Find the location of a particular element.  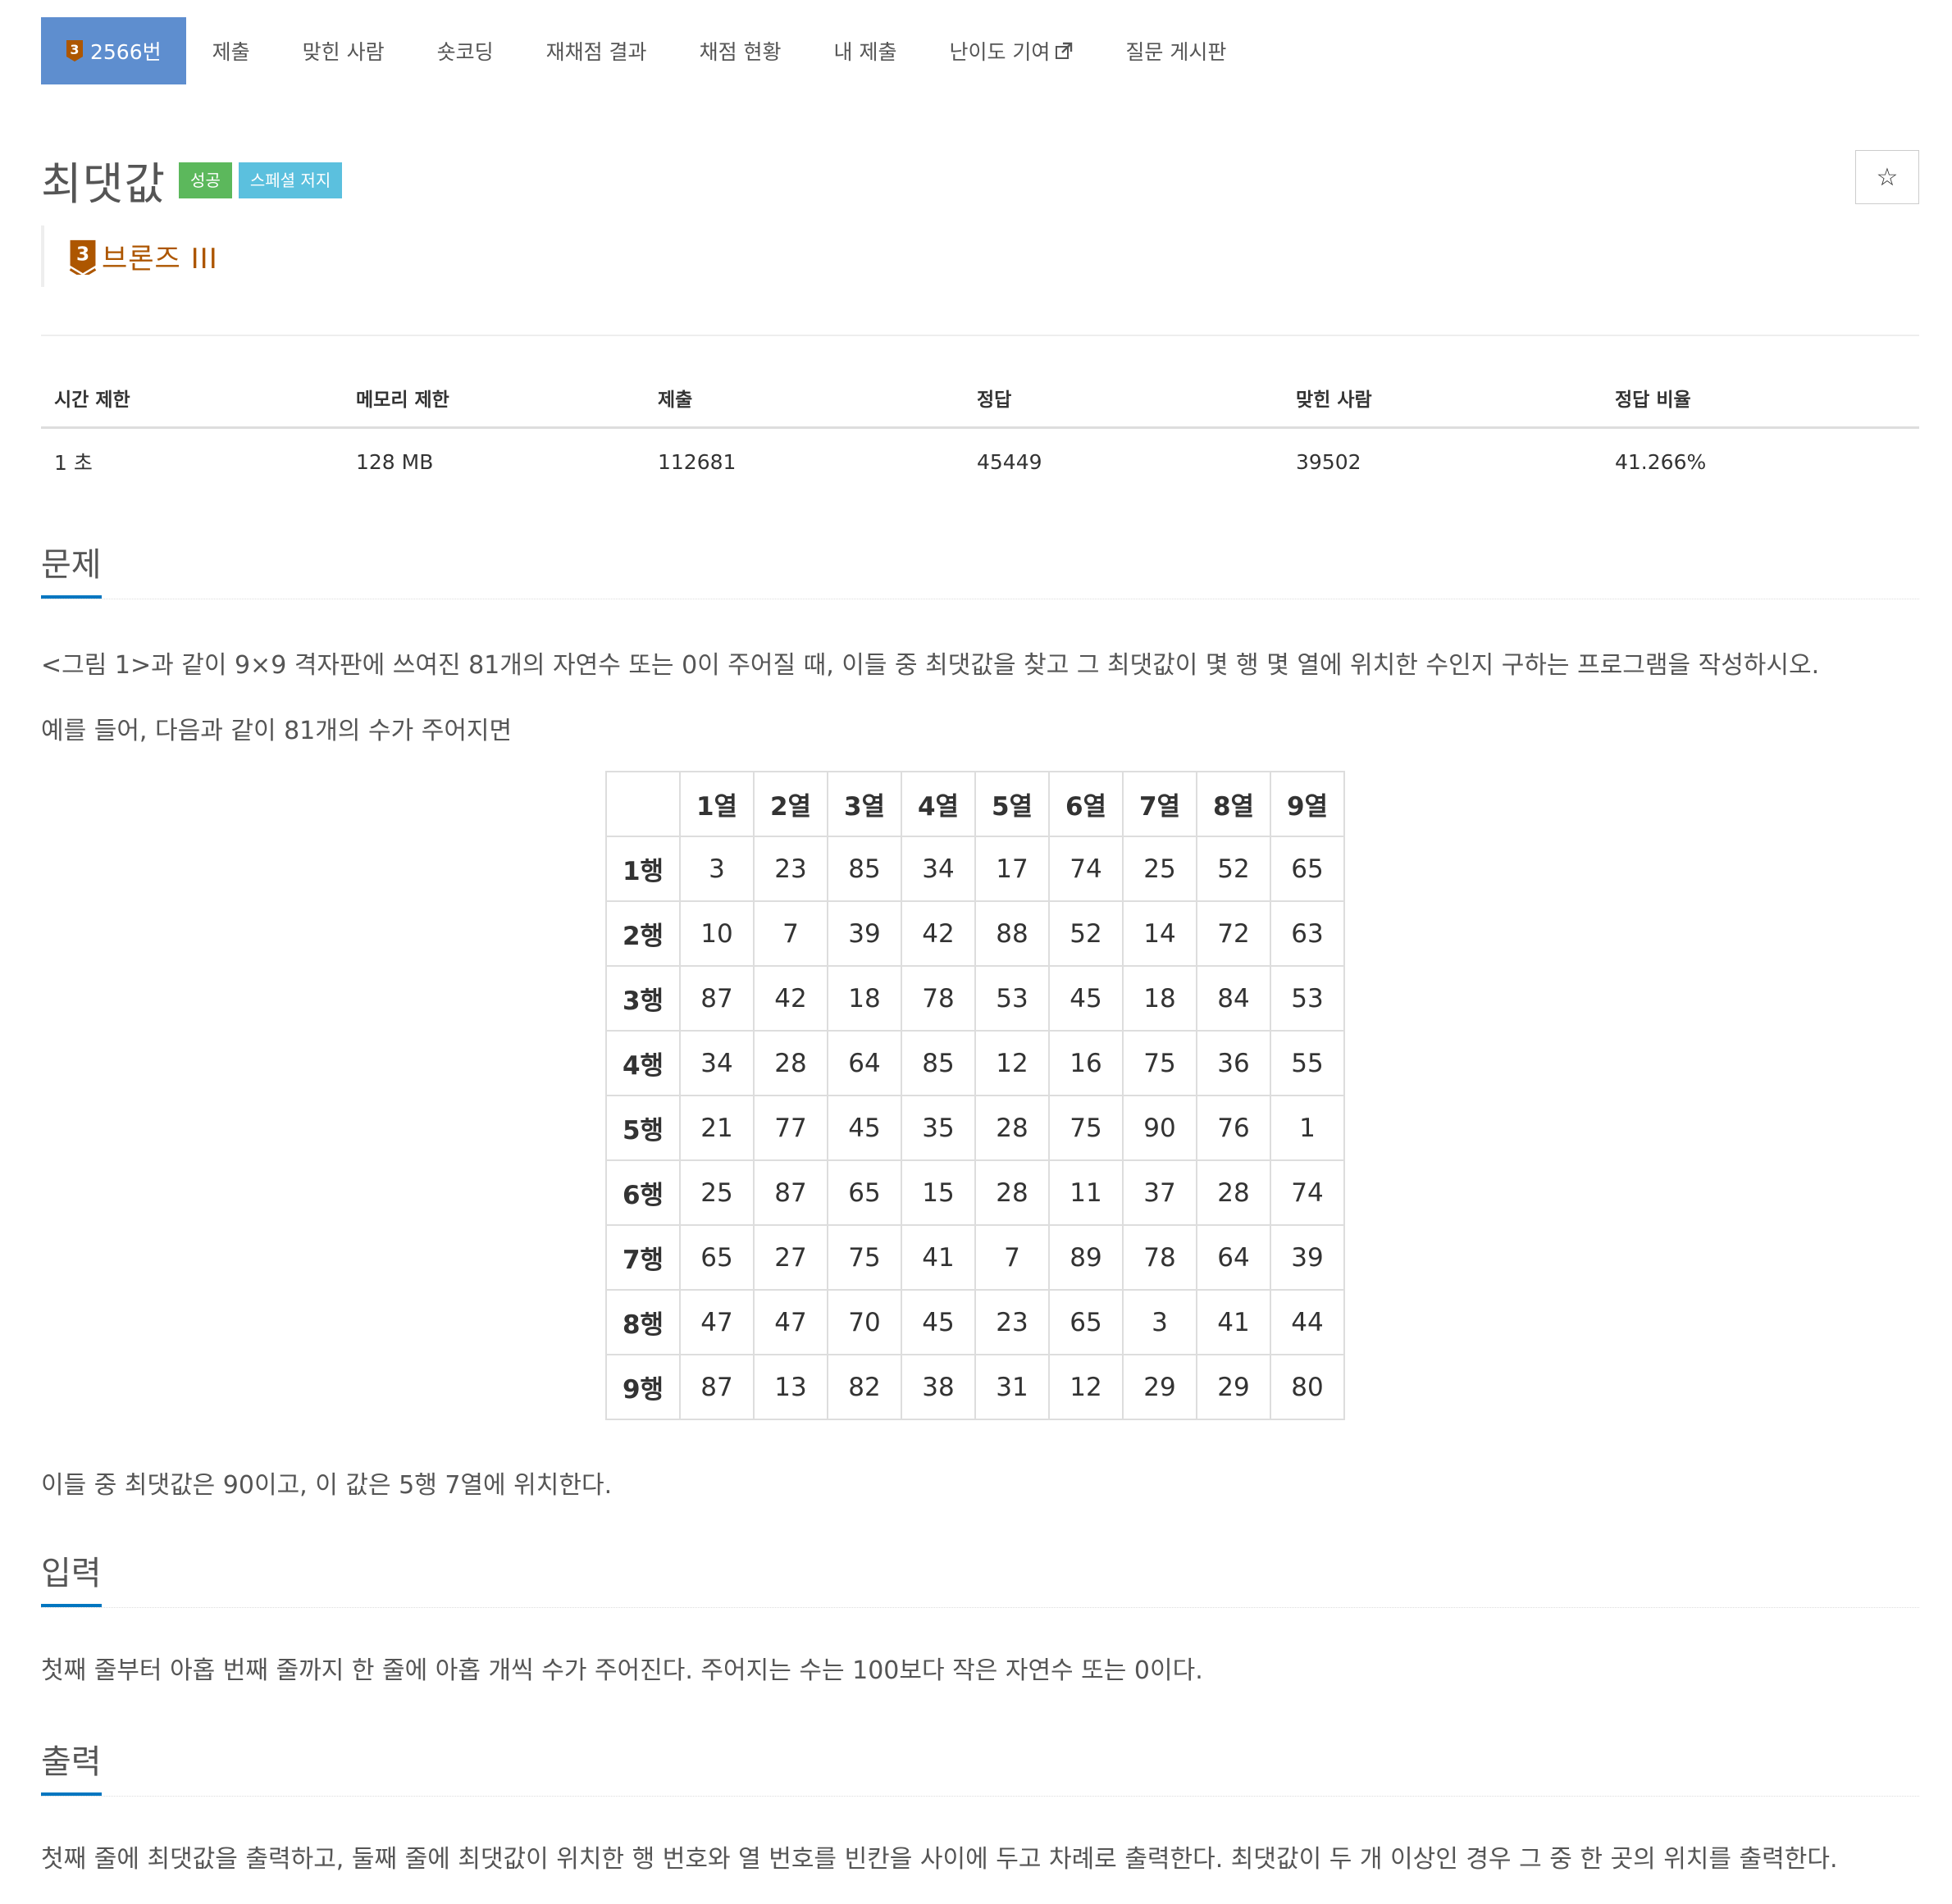

grid-row-header: 3행 is located at coordinates (643, 999).